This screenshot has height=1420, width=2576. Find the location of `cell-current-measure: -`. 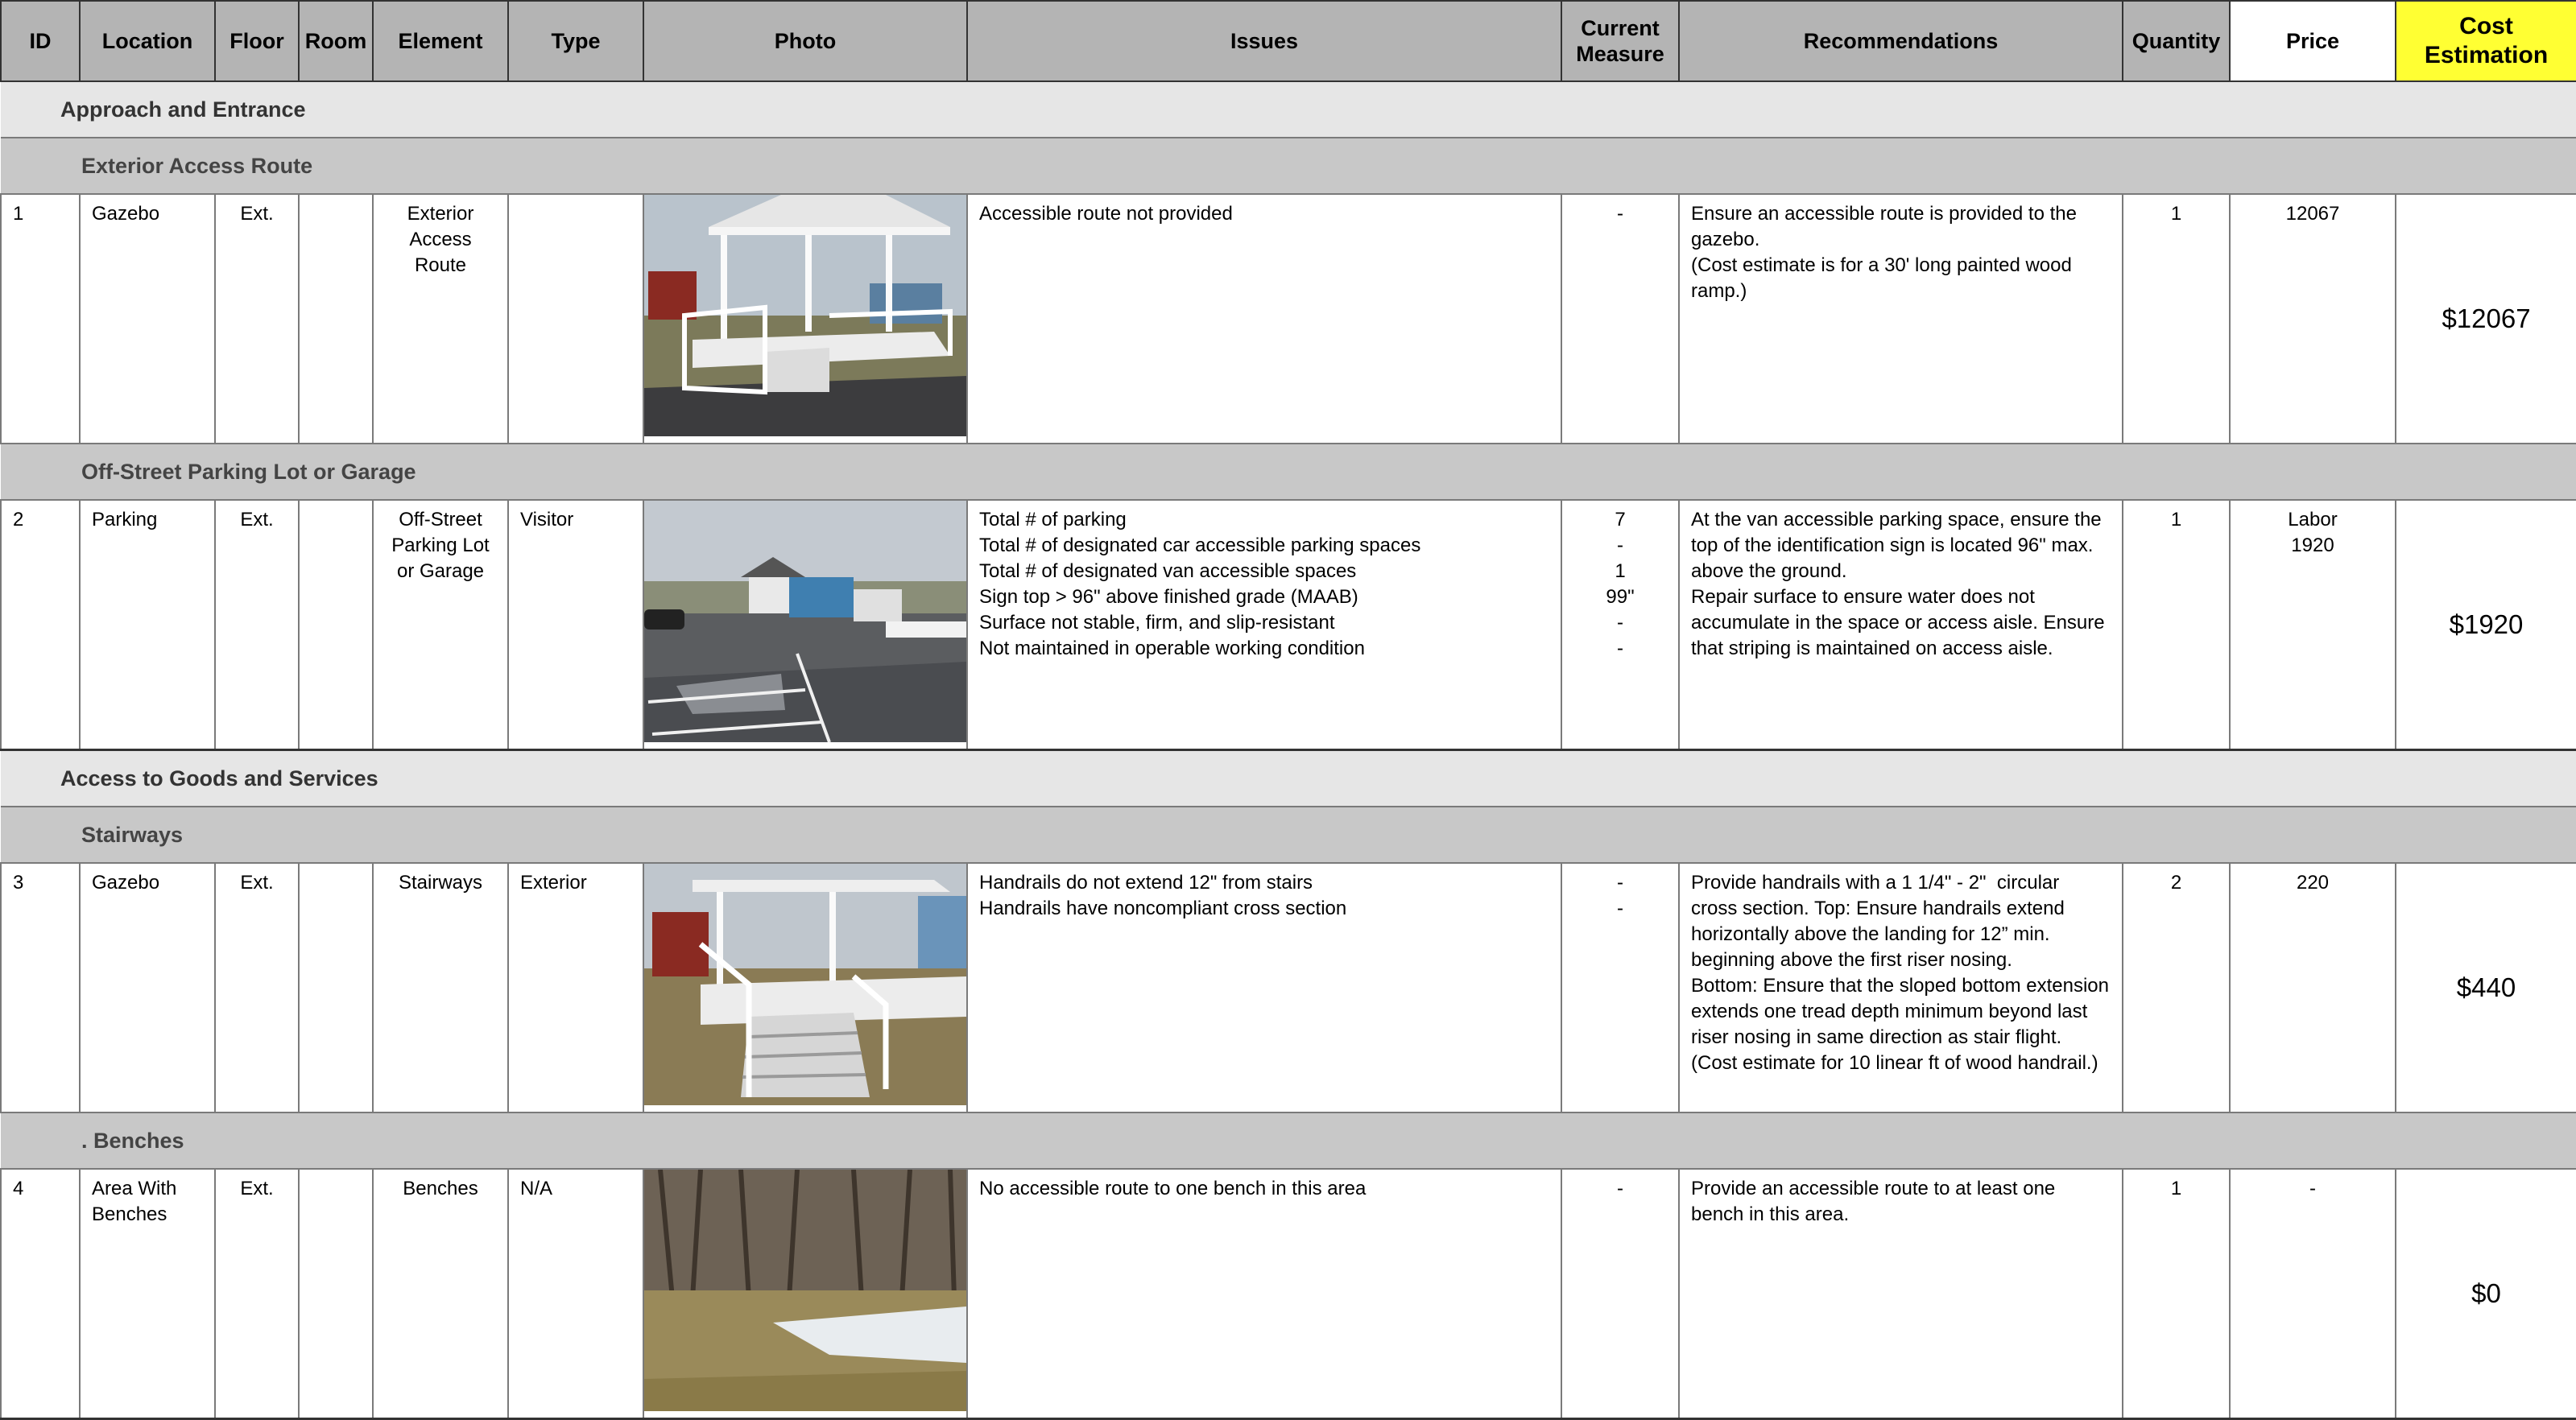

cell-current-measure: - is located at coordinates (1620, 318).